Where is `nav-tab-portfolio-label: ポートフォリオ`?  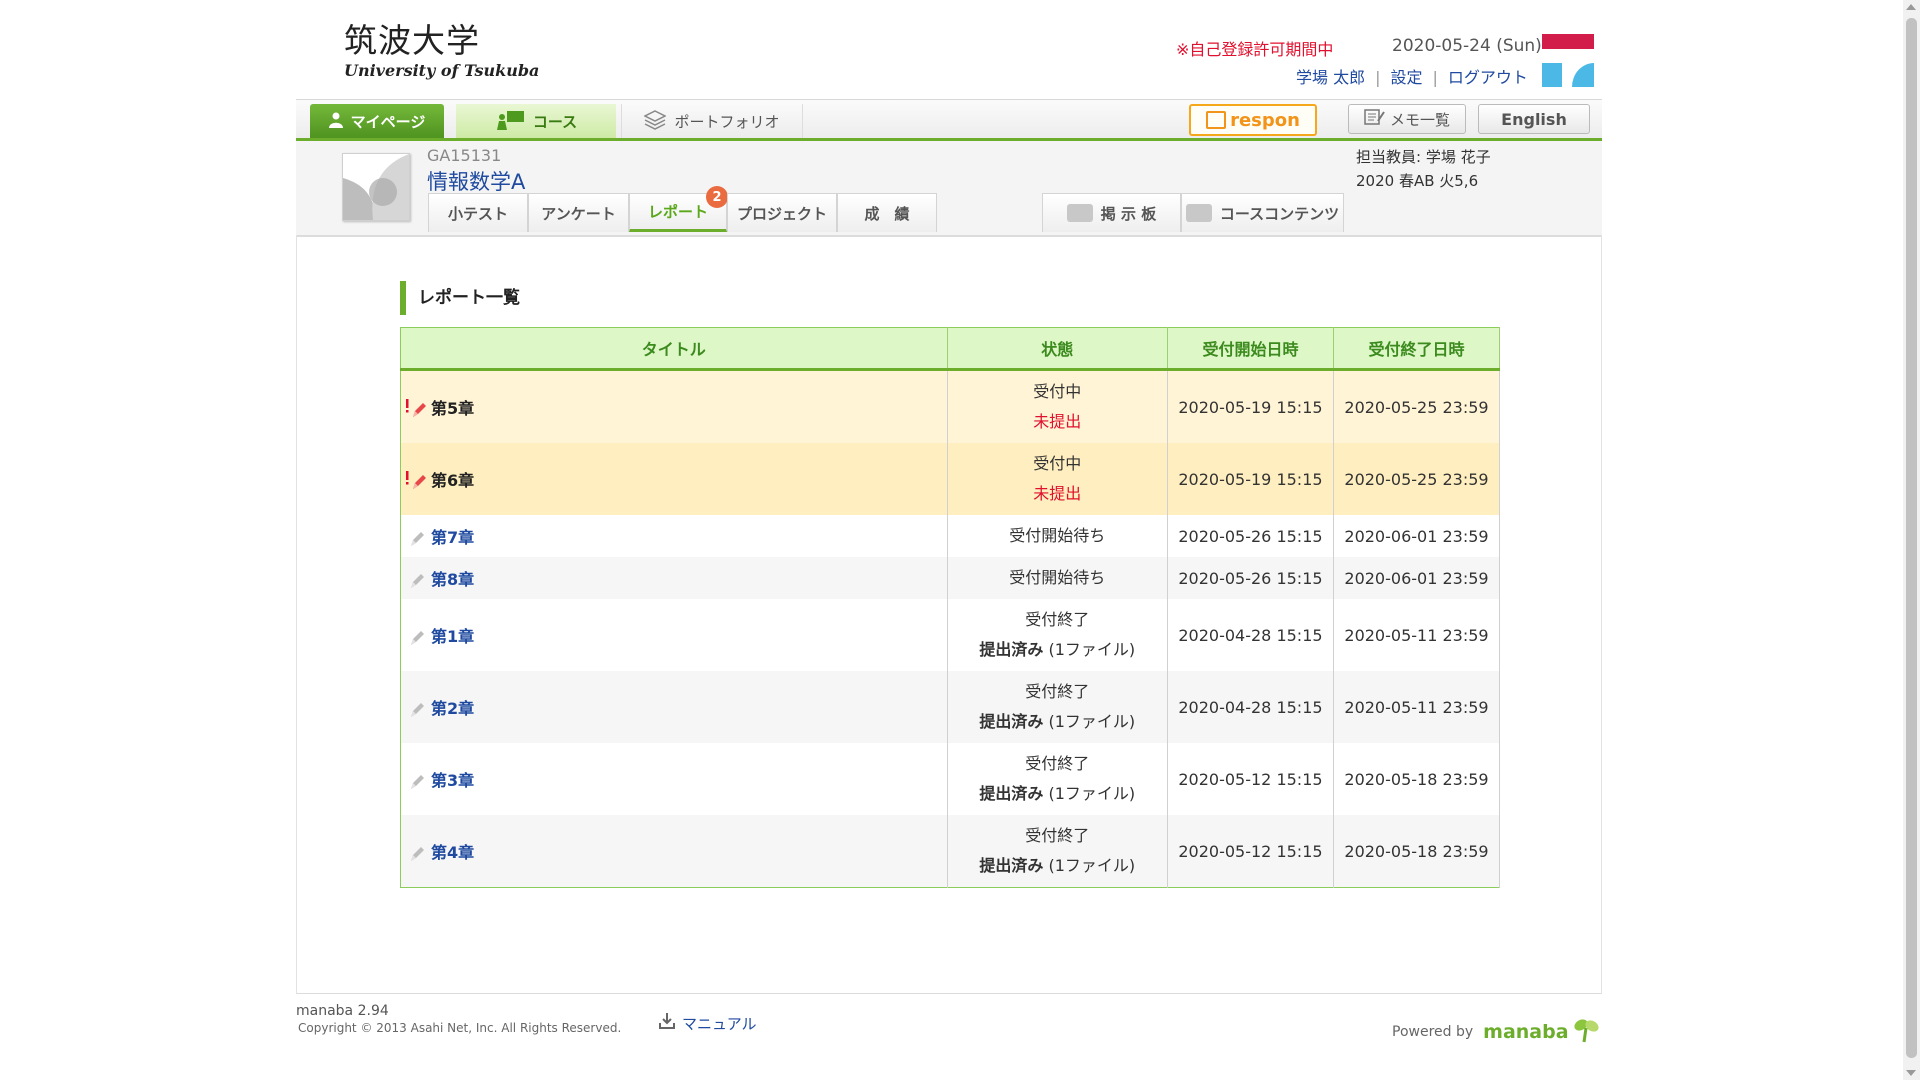
nav-tab-portfolio-label: ポートフォリオ is located at coordinates (727, 122).